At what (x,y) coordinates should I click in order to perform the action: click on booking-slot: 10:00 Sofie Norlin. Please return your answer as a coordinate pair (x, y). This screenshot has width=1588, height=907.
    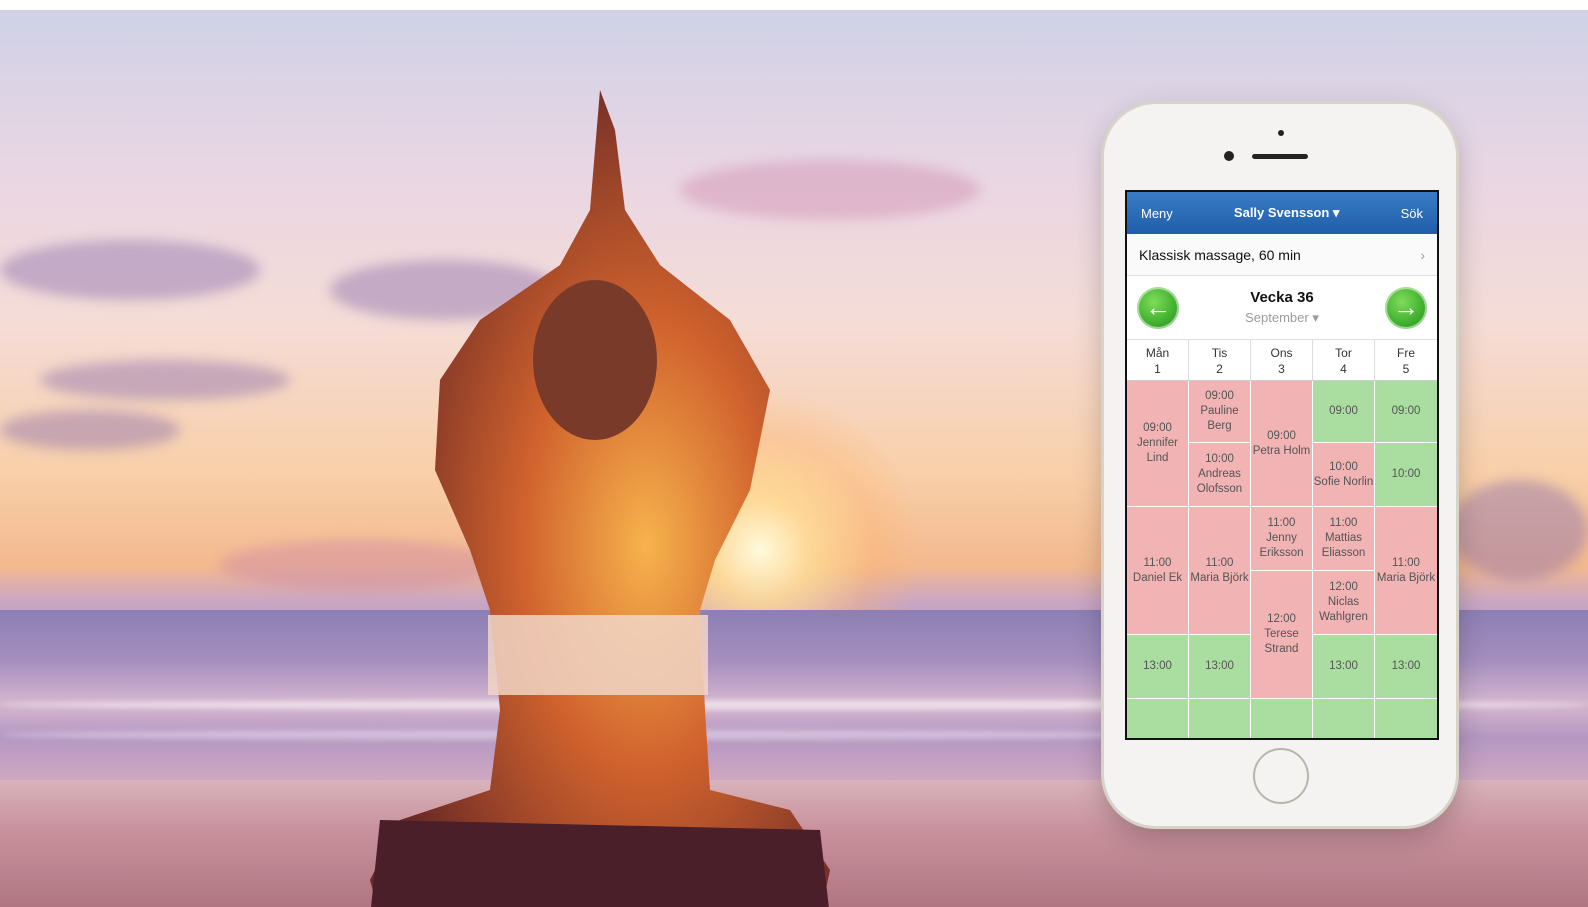
    Looking at the image, I should click on (1343, 475).